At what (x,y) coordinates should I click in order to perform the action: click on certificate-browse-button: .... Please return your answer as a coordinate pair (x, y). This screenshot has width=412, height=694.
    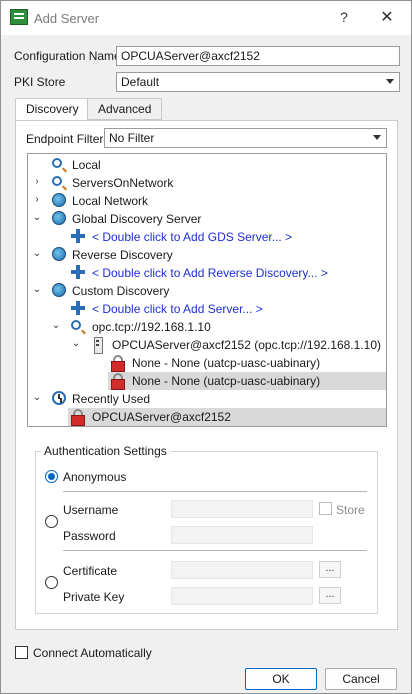
    Looking at the image, I should click on (330, 569).